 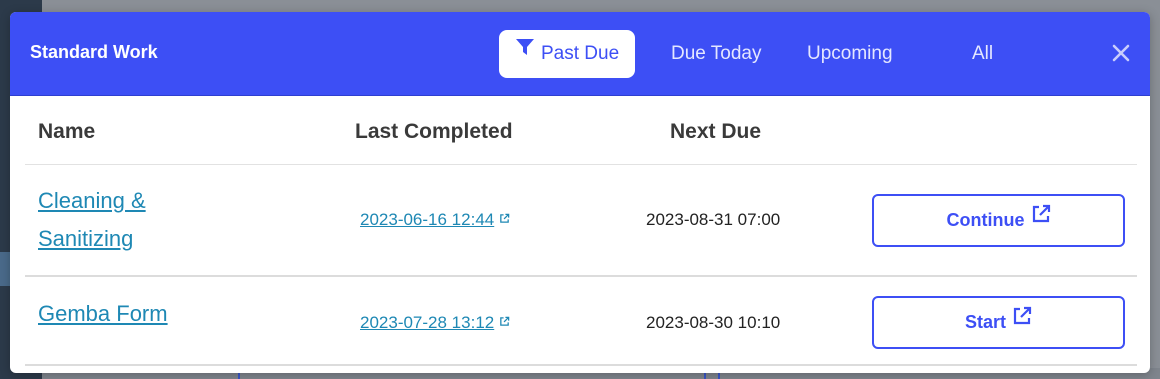 What do you see at coordinates (716, 131) in the screenshot?
I see `column-header-next-due: Next Due` at bounding box center [716, 131].